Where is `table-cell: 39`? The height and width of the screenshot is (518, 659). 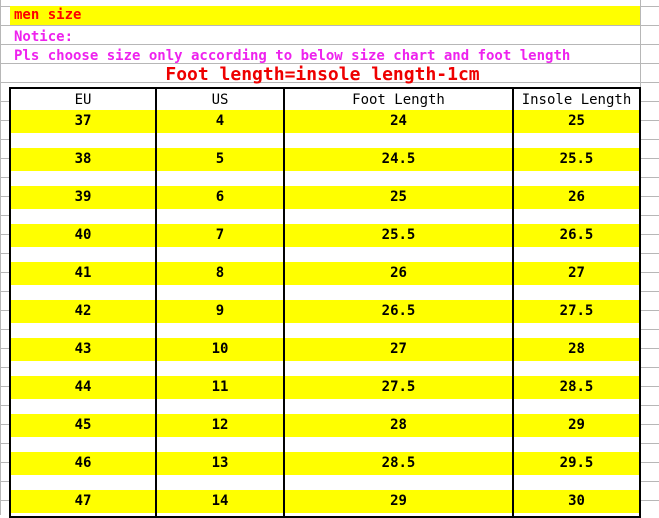
table-cell: 39 is located at coordinates (83, 205).